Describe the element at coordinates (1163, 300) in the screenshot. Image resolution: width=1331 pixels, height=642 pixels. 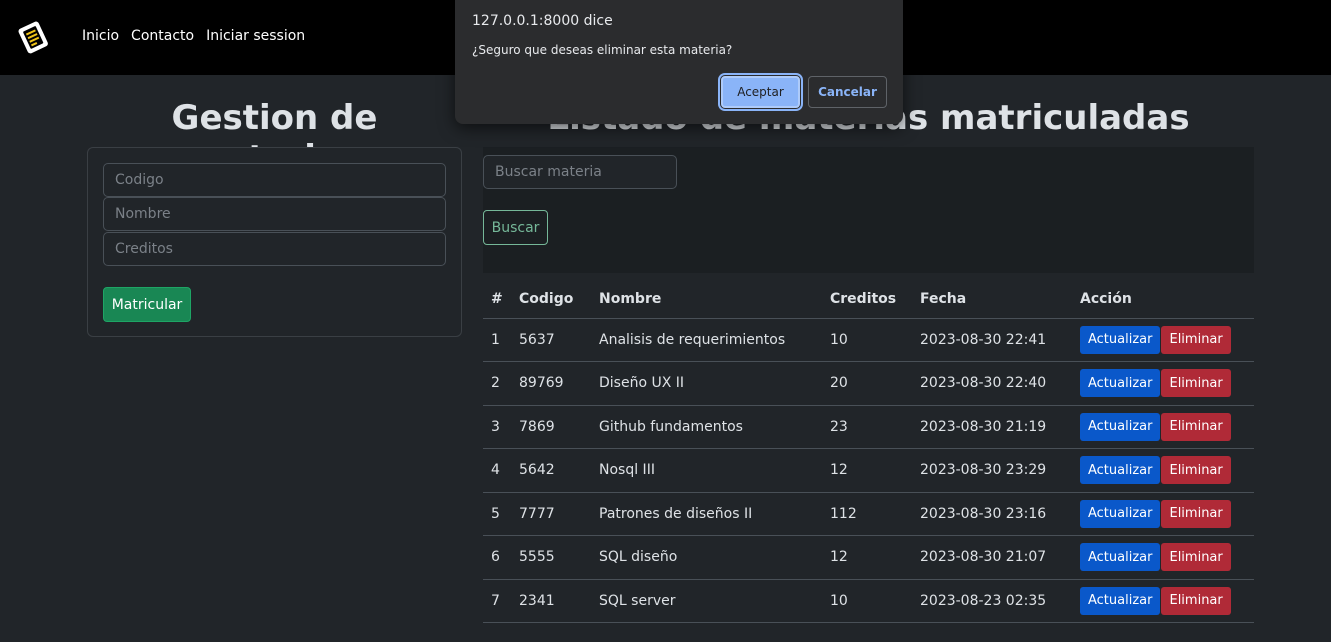
I see `header-accion: Acción` at that location.